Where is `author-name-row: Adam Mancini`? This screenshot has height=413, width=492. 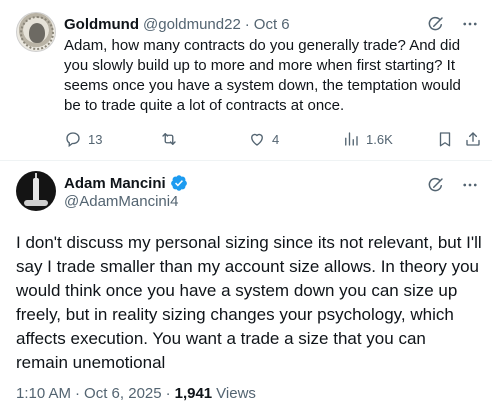 author-name-row: Adam Mancini is located at coordinates (126, 183).